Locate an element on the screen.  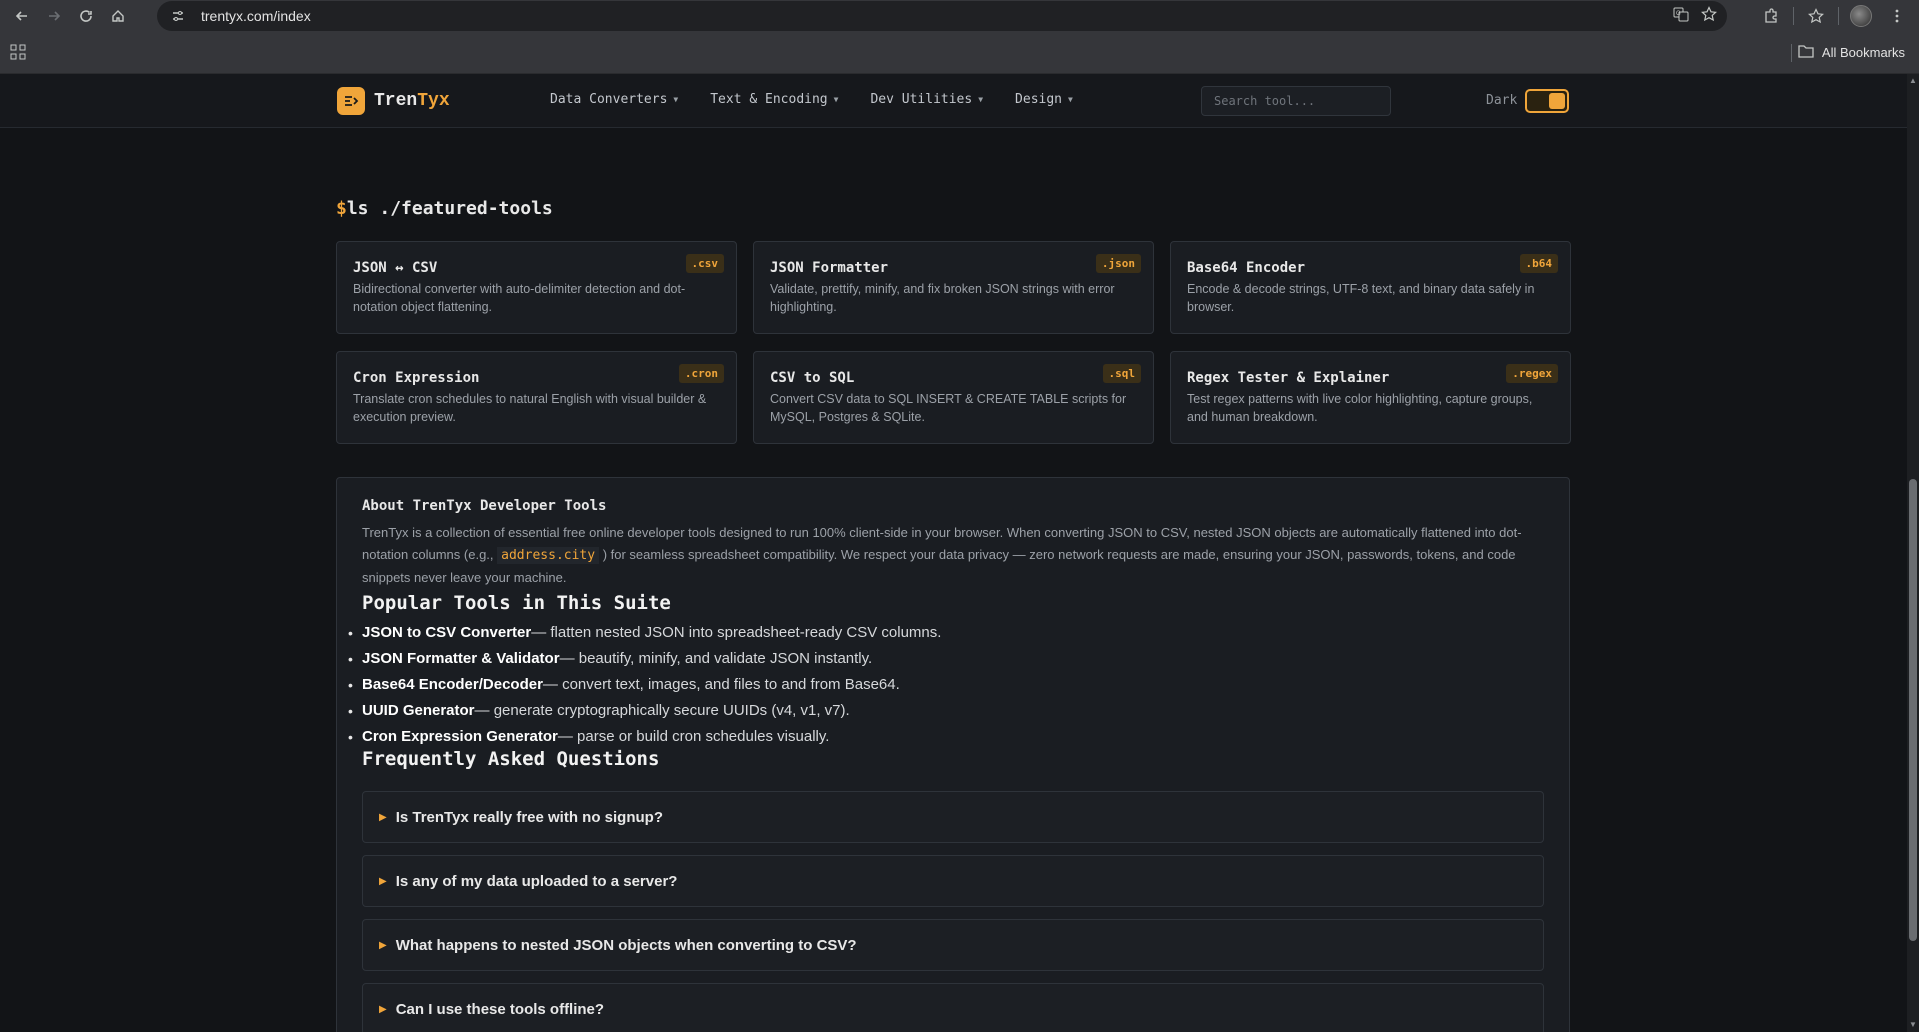
toggle-knob is located at coordinates (1557, 101).